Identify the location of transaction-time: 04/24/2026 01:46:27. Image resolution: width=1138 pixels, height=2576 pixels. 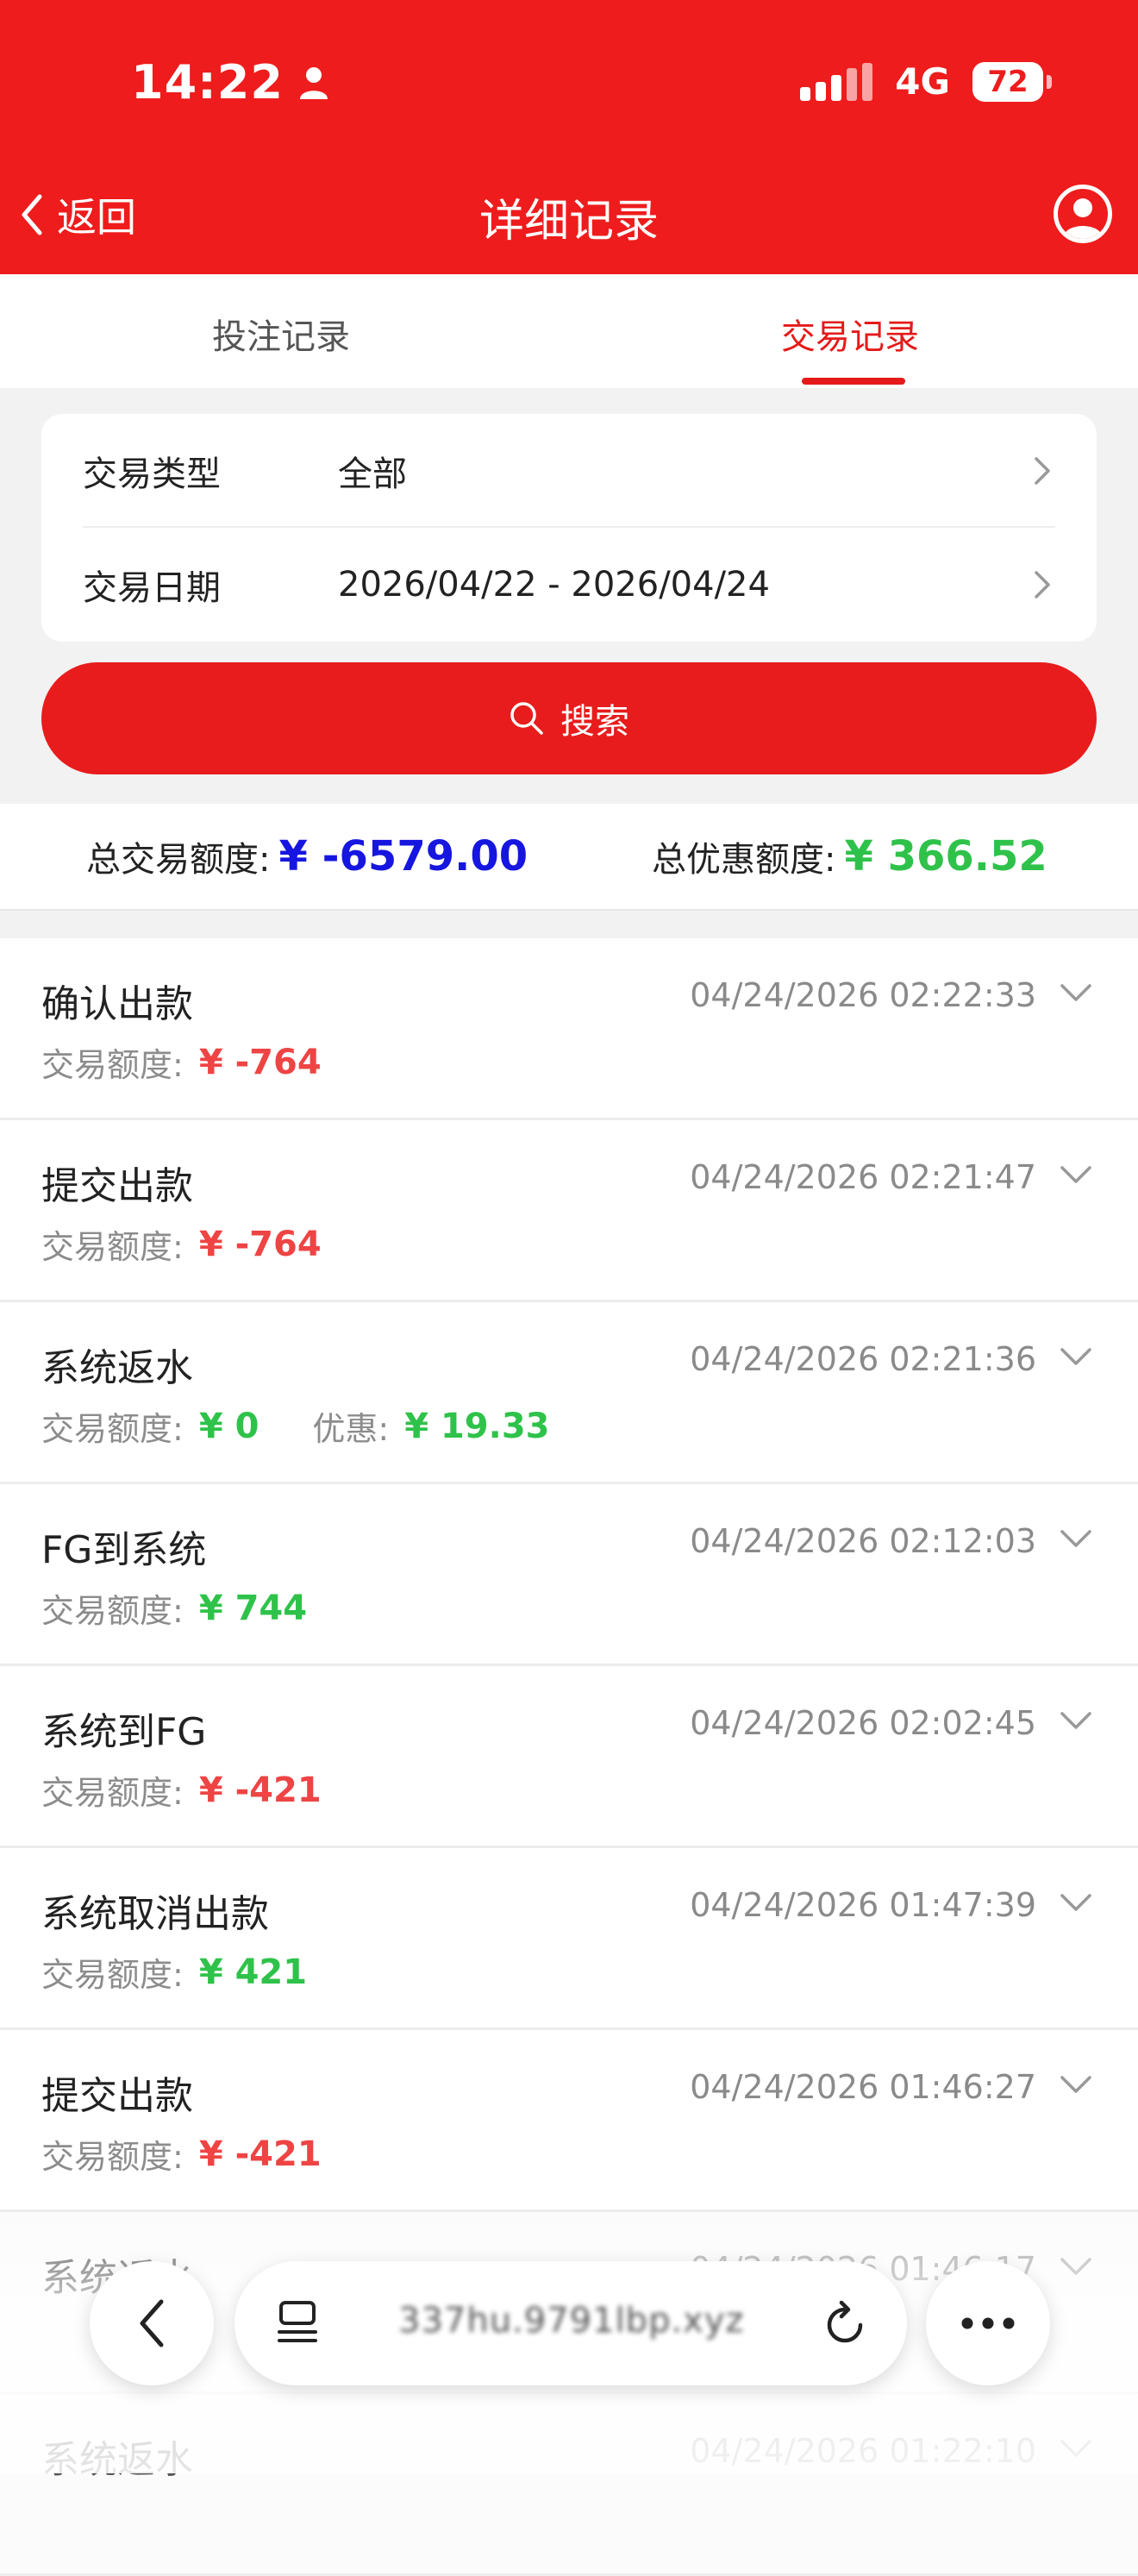
(863, 2087).